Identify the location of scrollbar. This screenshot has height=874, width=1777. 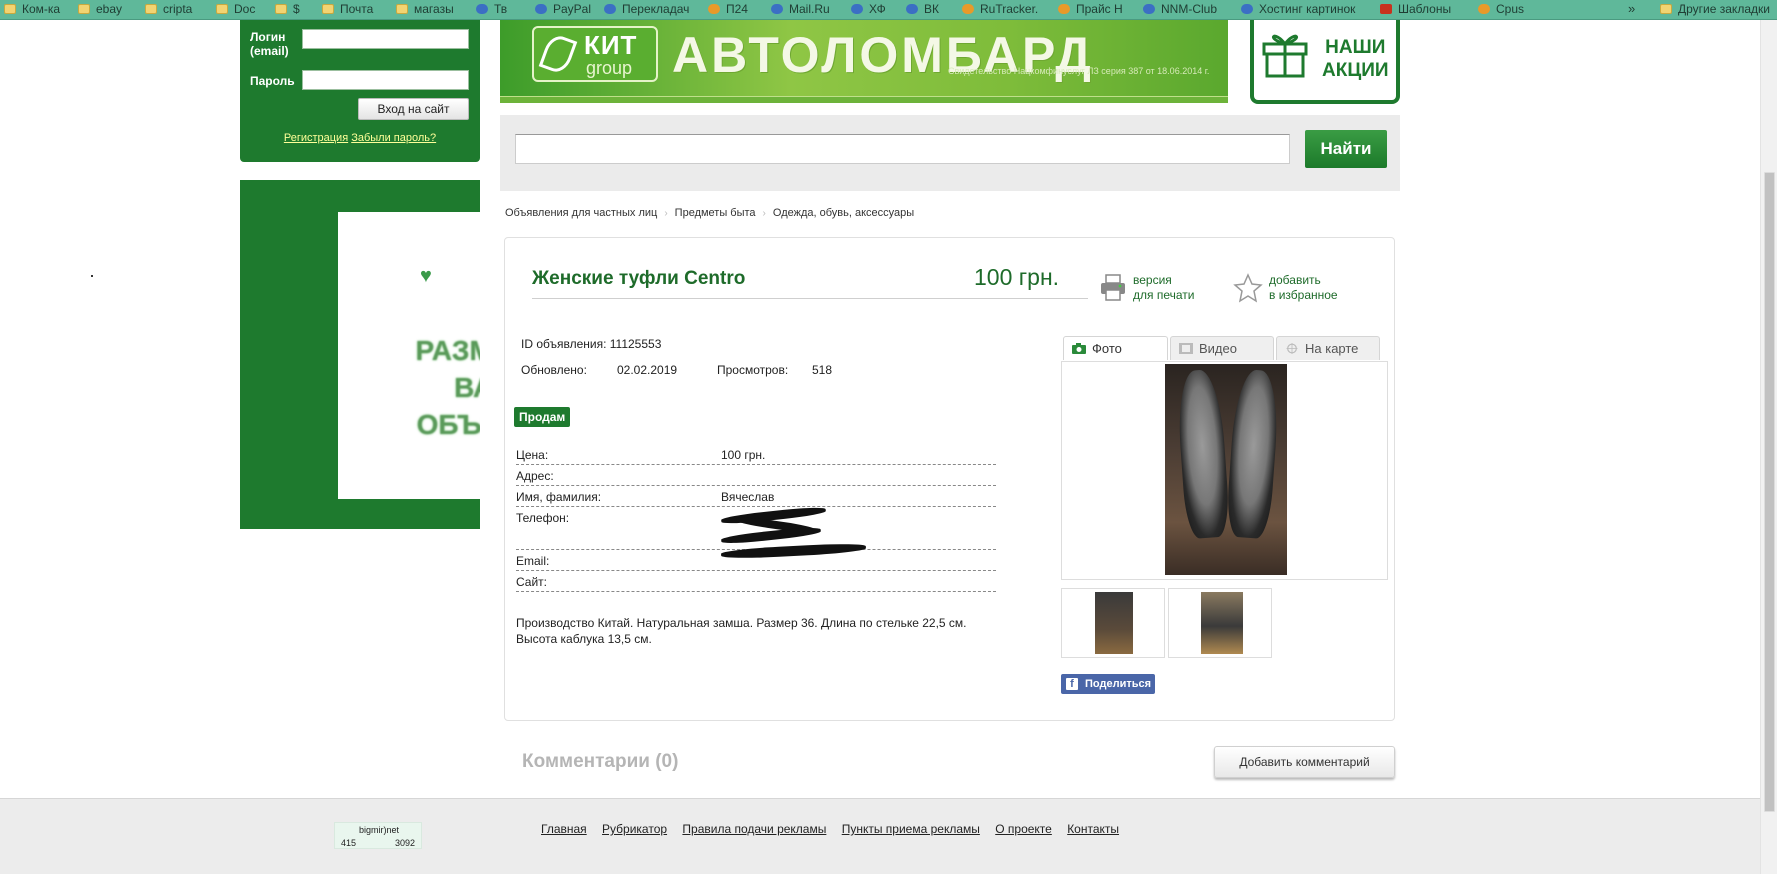
(1768, 447).